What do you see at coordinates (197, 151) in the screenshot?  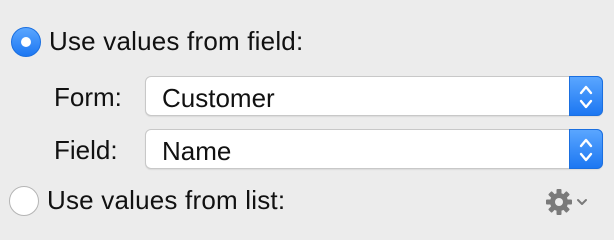 I see `field-select-value: Name` at bounding box center [197, 151].